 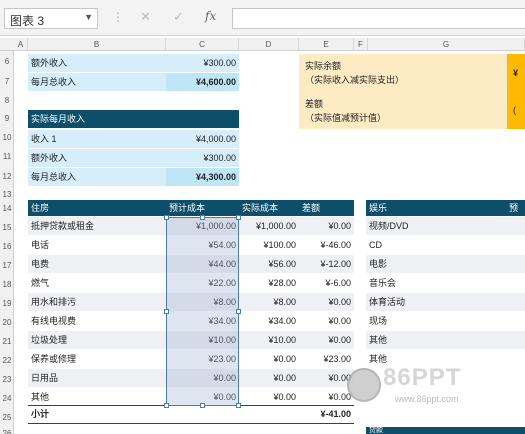 What do you see at coordinates (326, 264) in the screenshot?
I see `difference-cell: ¥-12.00` at bounding box center [326, 264].